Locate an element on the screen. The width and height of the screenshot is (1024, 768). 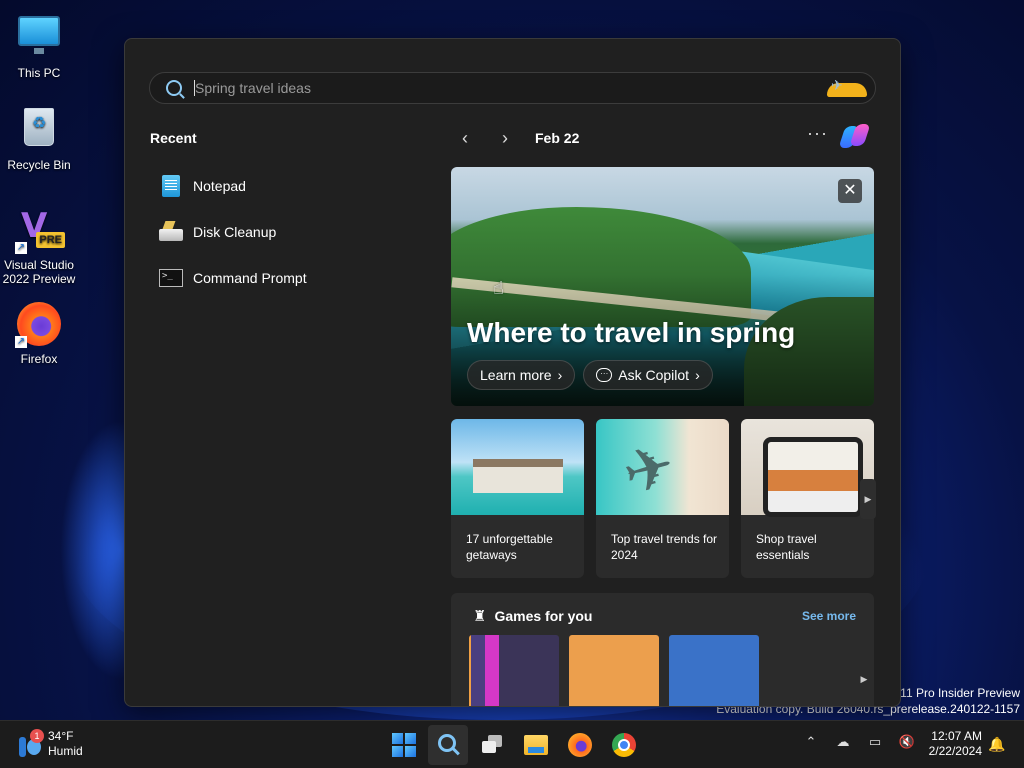
ask-copilot-label: Ask Copilot is located at coordinates (654, 375).